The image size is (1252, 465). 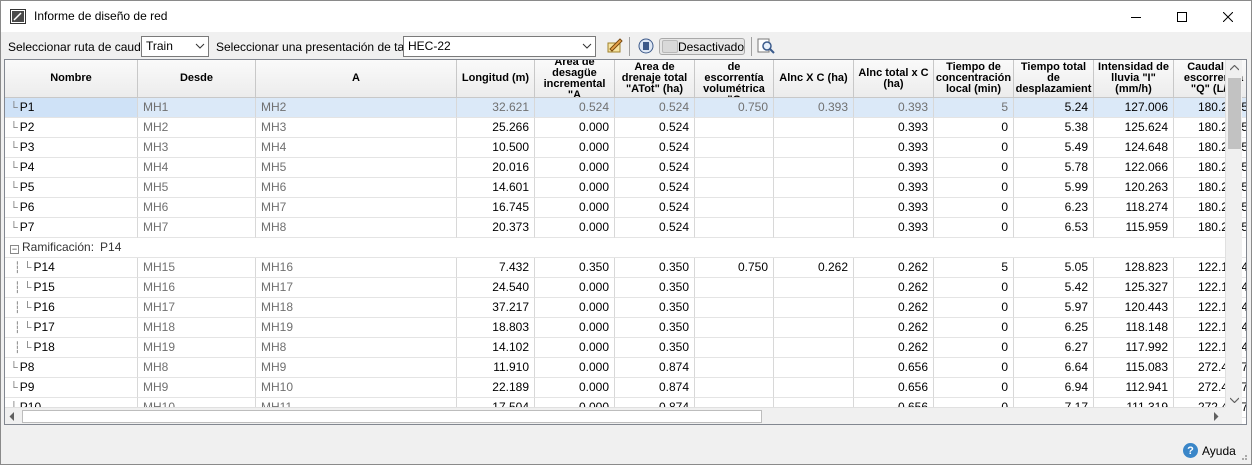 What do you see at coordinates (197, 368) in the screenshot?
I see `cell-from: MH8` at bounding box center [197, 368].